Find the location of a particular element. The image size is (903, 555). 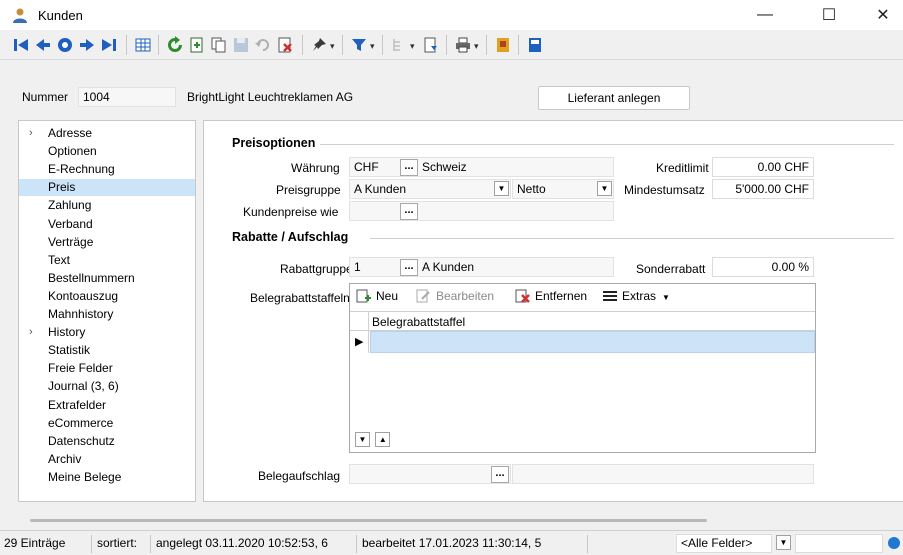

search-icon is located at coordinates (894, 543).